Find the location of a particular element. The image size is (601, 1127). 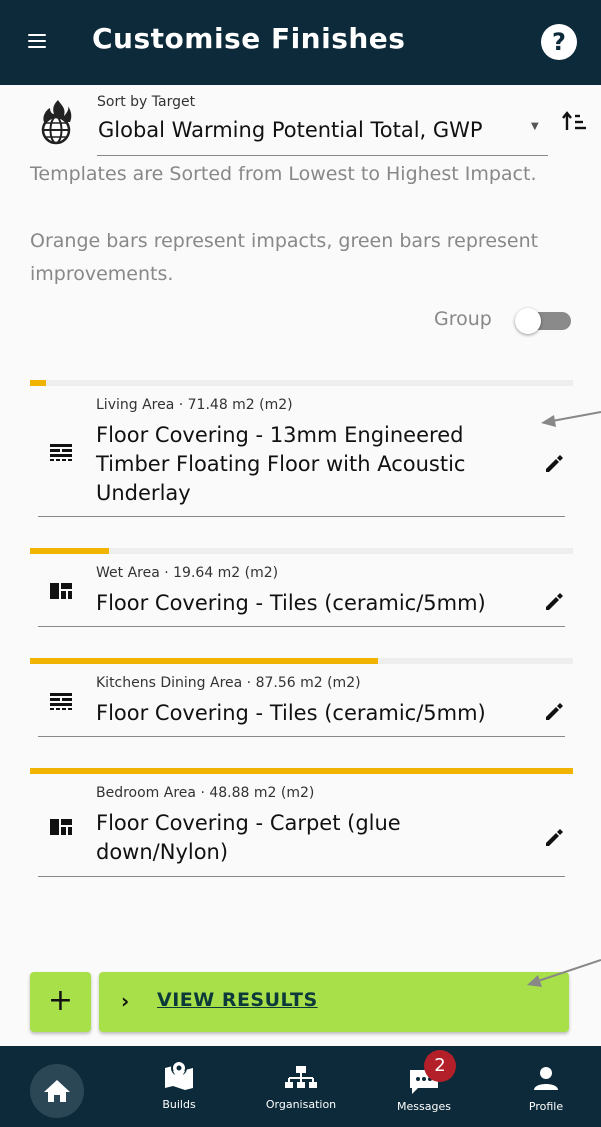

sort-select: Global Warming Potential Total, GWP is located at coordinates (290, 130).